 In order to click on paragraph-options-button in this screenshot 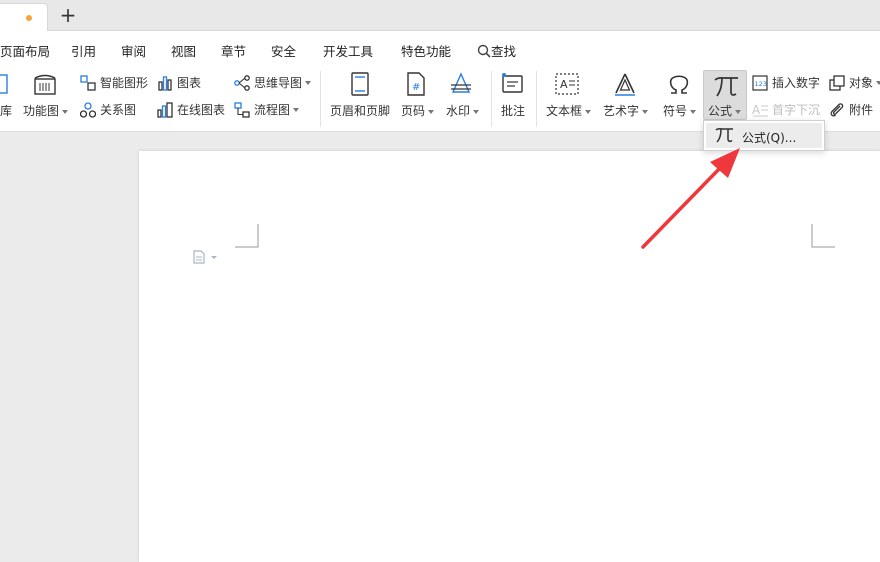, I will do `click(206, 258)`.